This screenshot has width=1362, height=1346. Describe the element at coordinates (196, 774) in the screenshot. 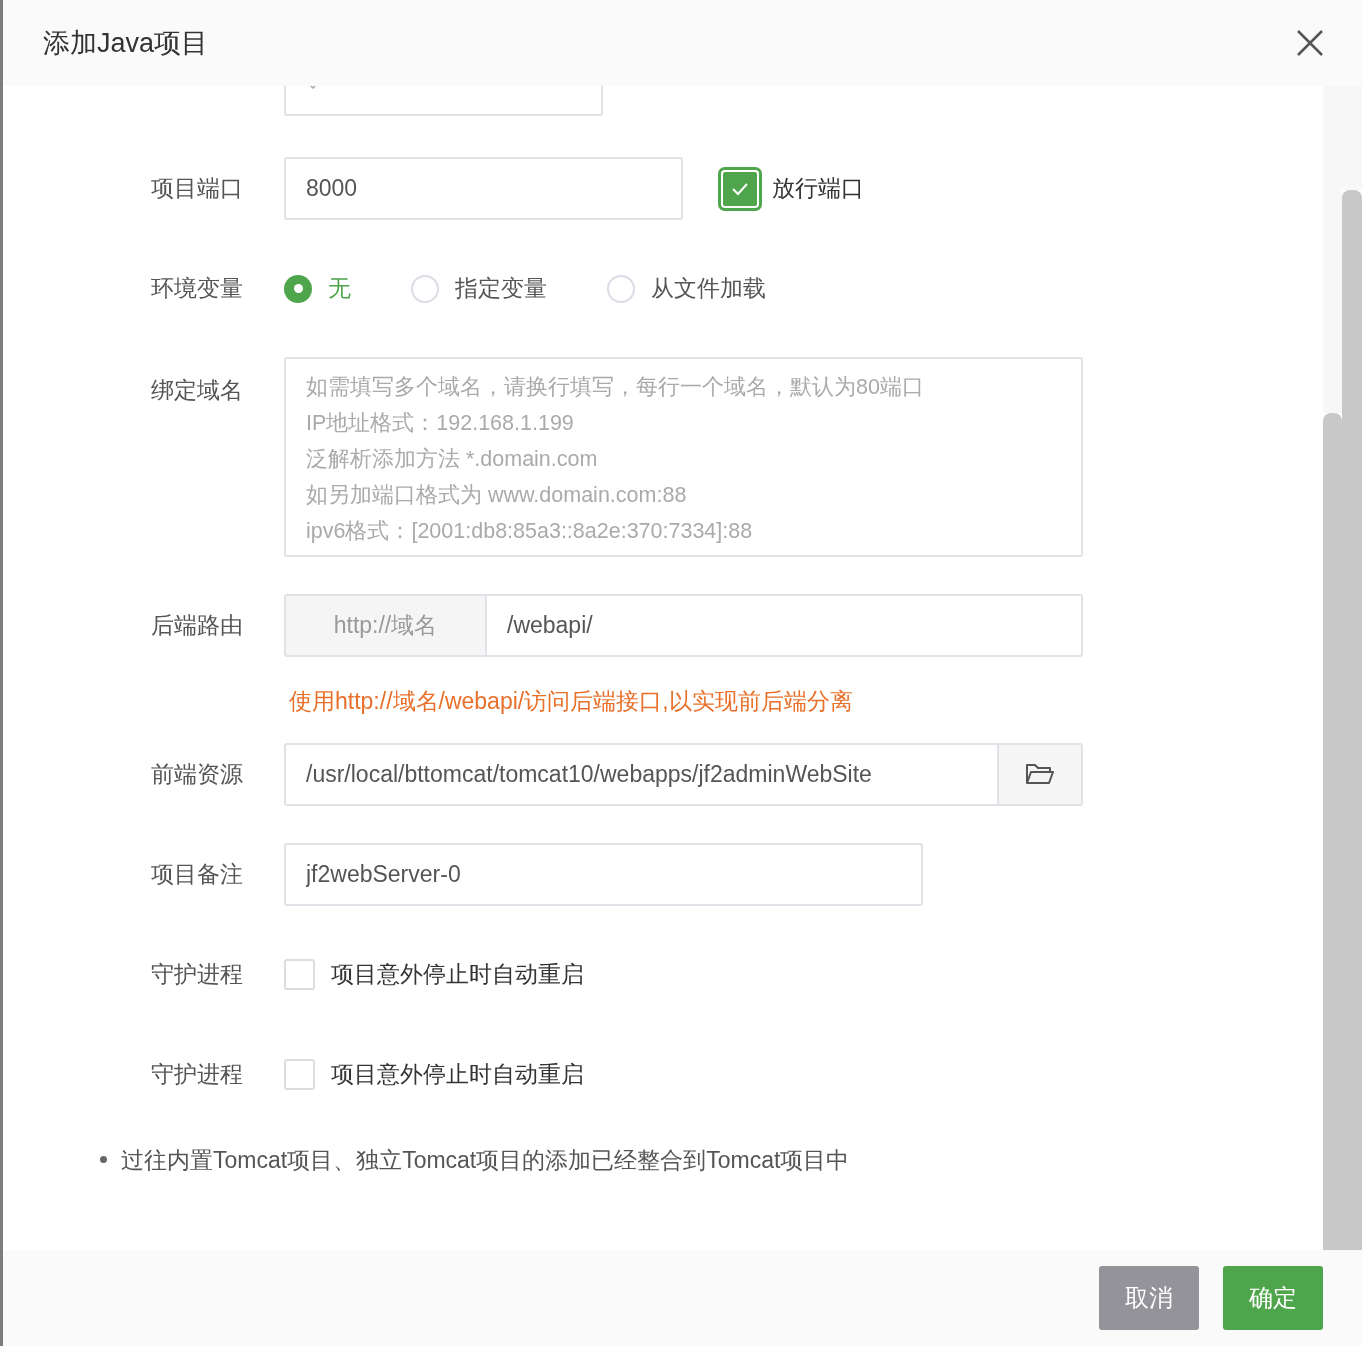

I see `field-label: 前端资源` at that location.